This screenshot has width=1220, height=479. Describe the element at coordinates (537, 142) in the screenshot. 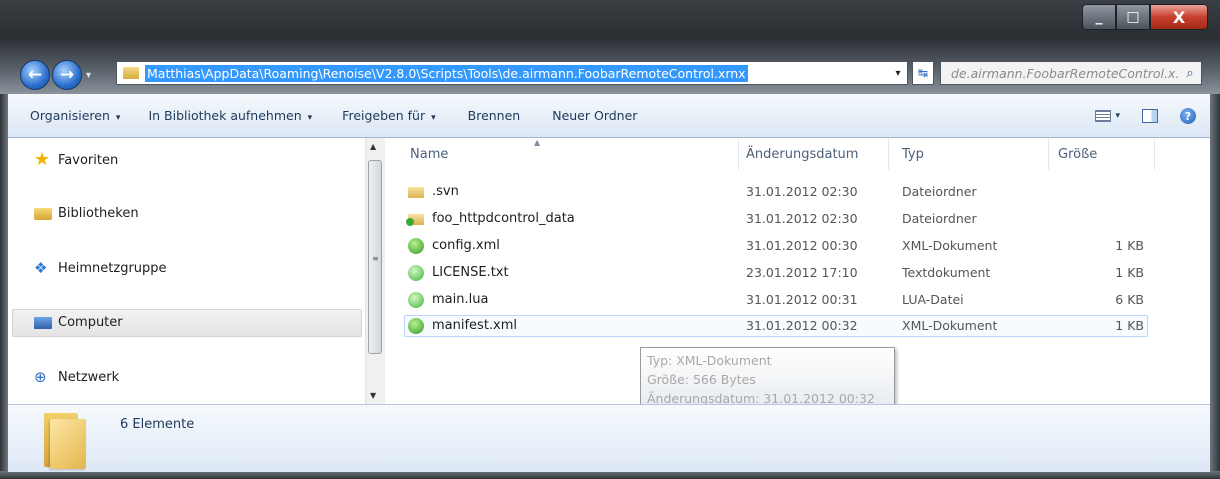

I see `sort-ascending-icon: ▲` at that location.